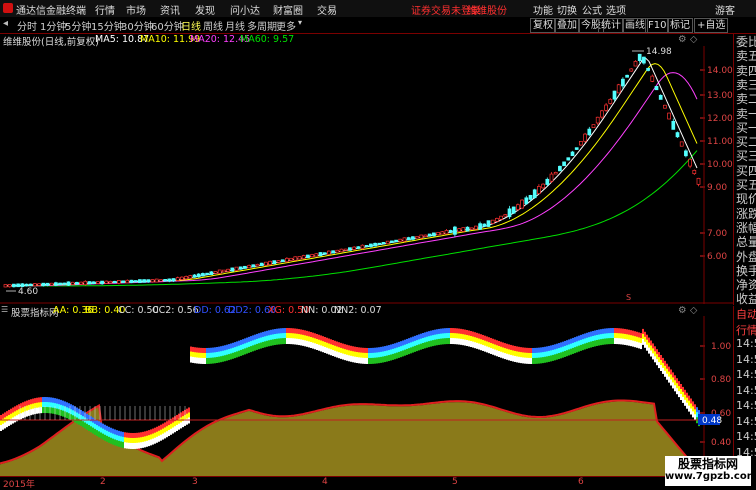  What do you see at coordinates (105, 9) in the screenshot?
I see `menu-item-quotes: 行情` at bounding box center [105, 9].